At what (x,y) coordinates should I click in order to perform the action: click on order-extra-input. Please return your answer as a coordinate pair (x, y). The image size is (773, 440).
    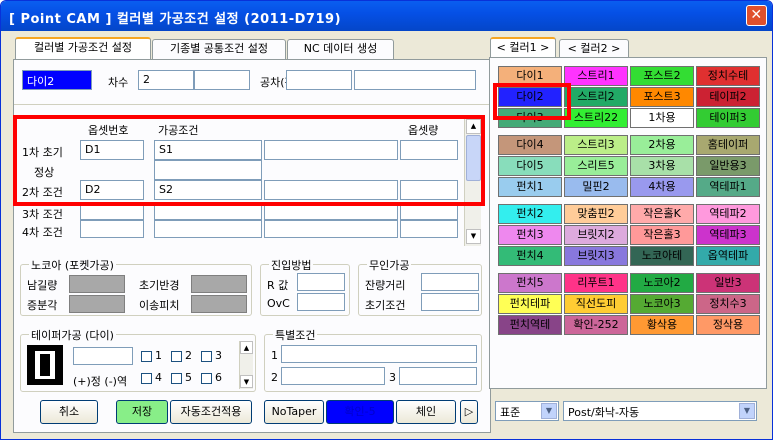
    Looking at the image, I should click on (222, 80).